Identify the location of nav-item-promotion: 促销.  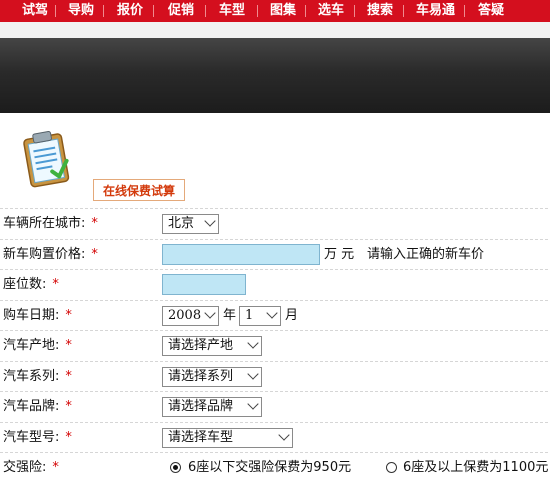
(181, 11).